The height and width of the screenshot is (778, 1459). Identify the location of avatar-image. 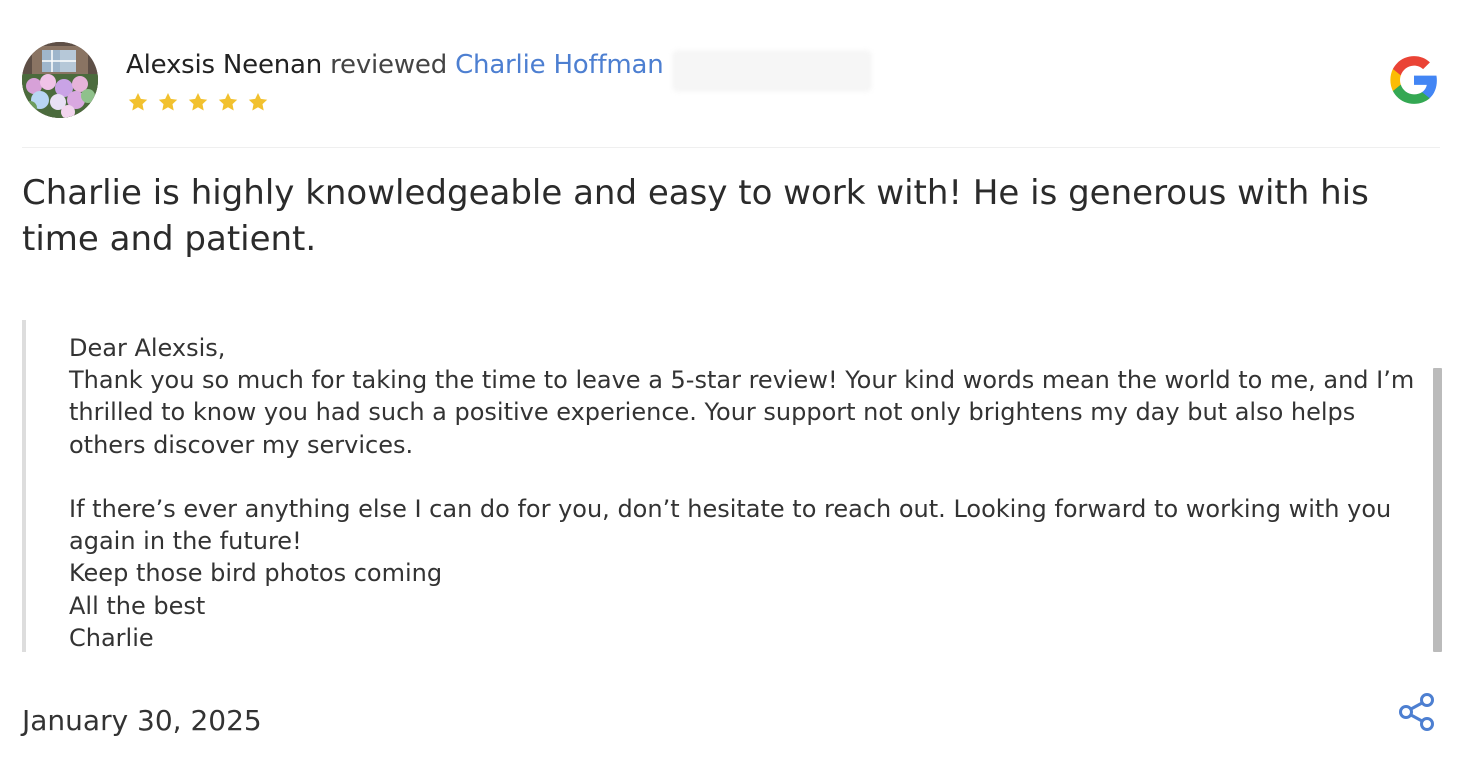
(60, 80).